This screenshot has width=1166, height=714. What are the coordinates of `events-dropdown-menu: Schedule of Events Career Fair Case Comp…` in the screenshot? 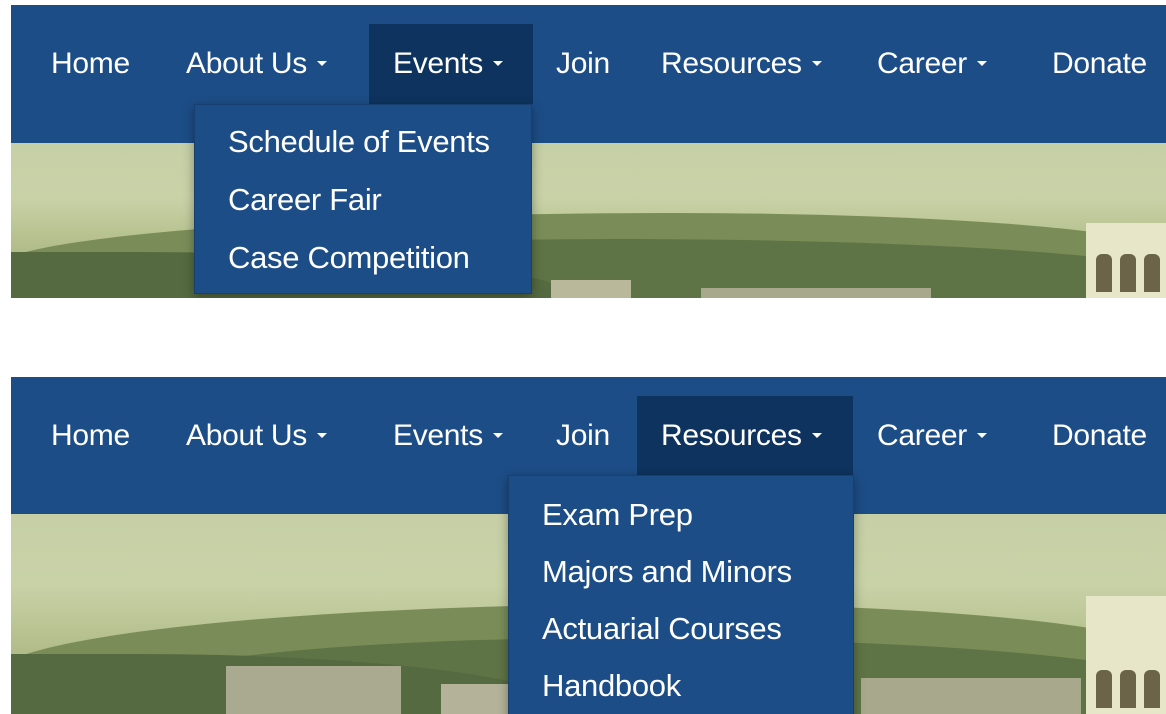 It's located at (363, 199).